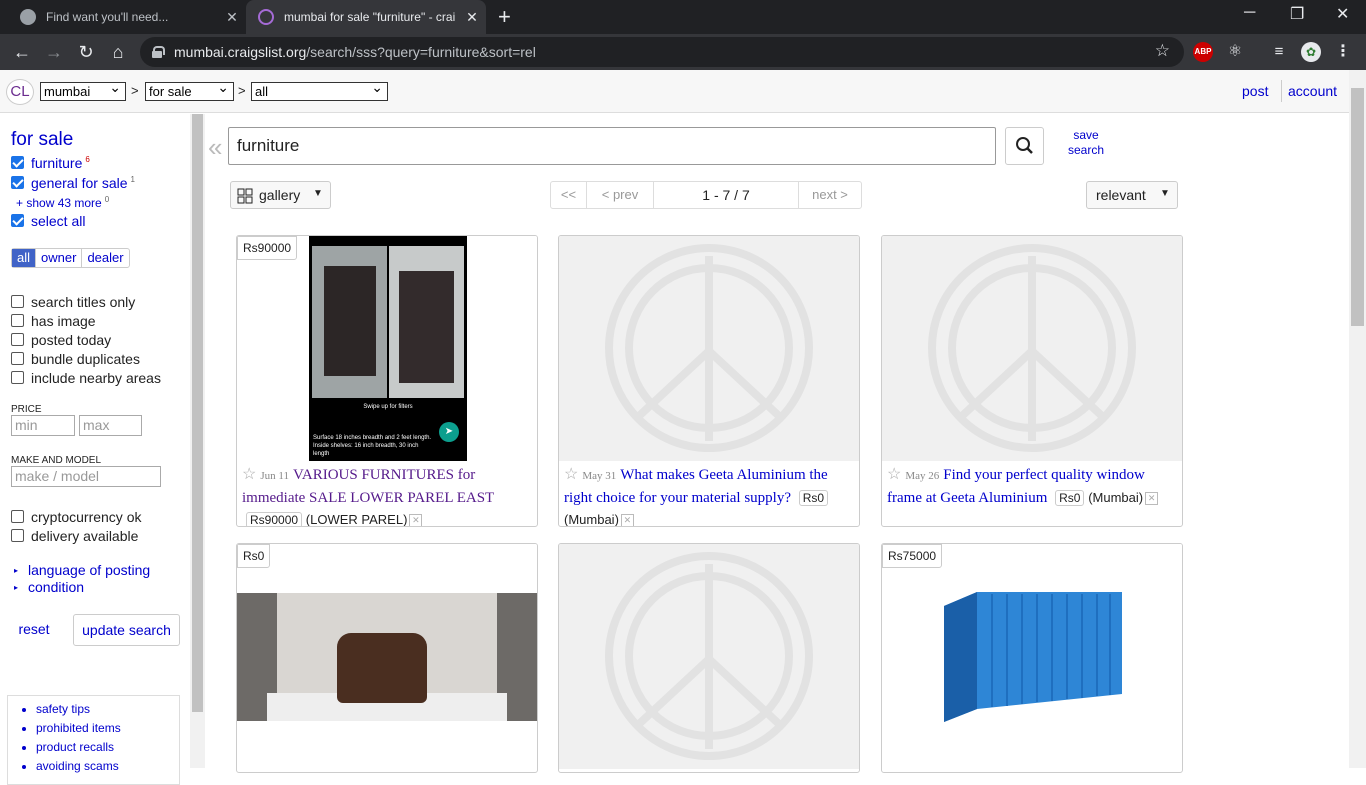 This screenshot has width=1366, height=785. What do you see at coordinates (1203, 52) in the screenshot?
I see `adblock-icon: ABP` at bounding box center [1203, 52].